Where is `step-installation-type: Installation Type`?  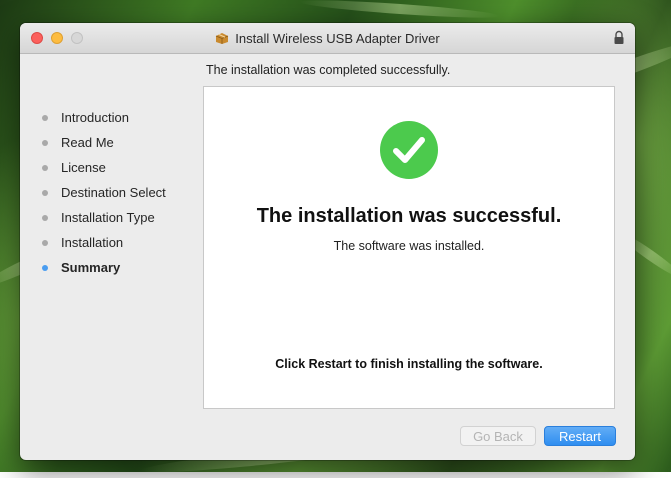
step-installation-type: Installation Type is located at coordinates (124, 217).